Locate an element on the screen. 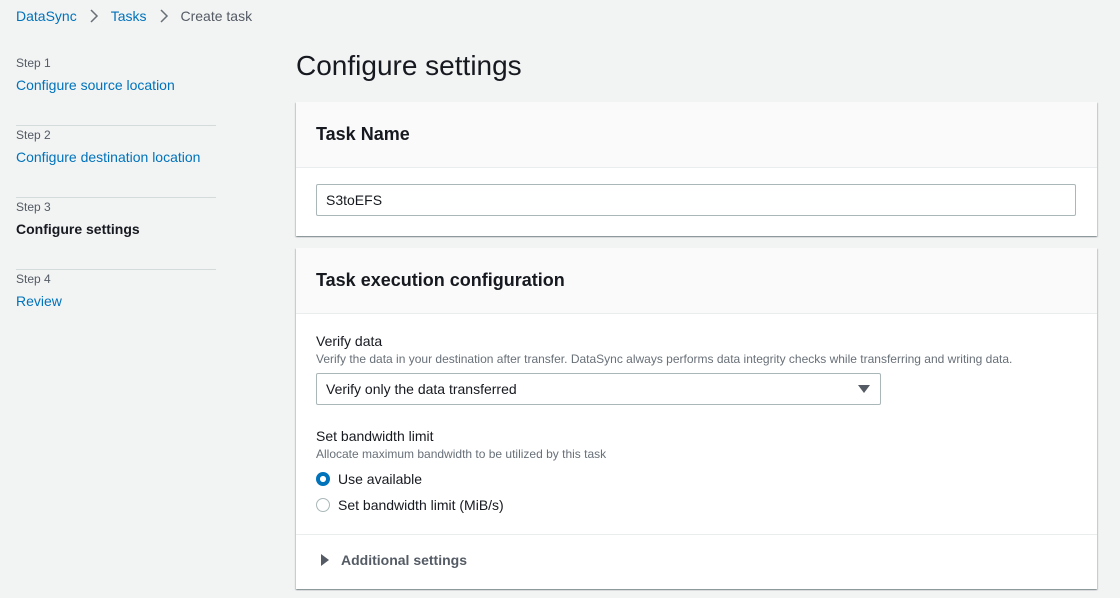  page-title: Configure settings is located at coordinates (409, 65).